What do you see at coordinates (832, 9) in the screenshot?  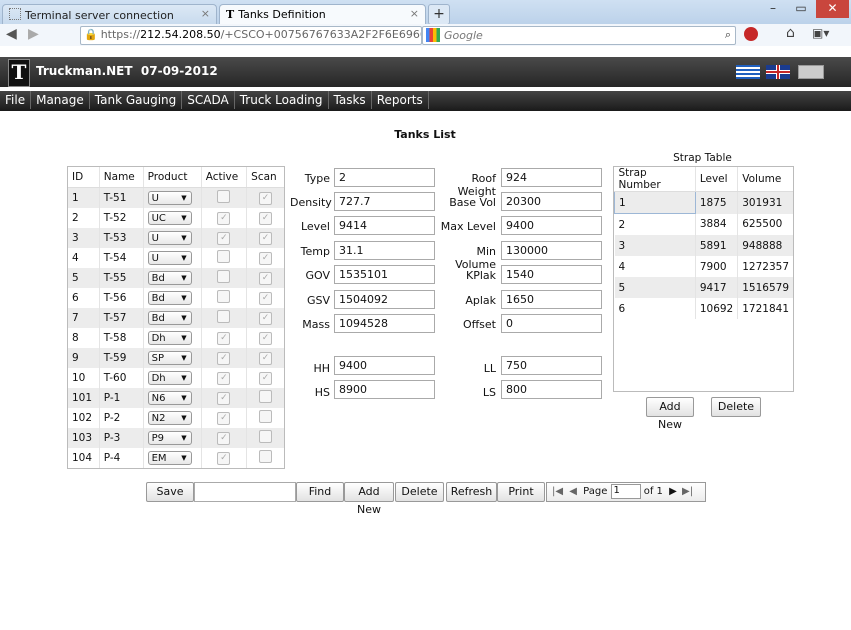 I see `window-close-button: ✕` at bounding box center [832, 9].